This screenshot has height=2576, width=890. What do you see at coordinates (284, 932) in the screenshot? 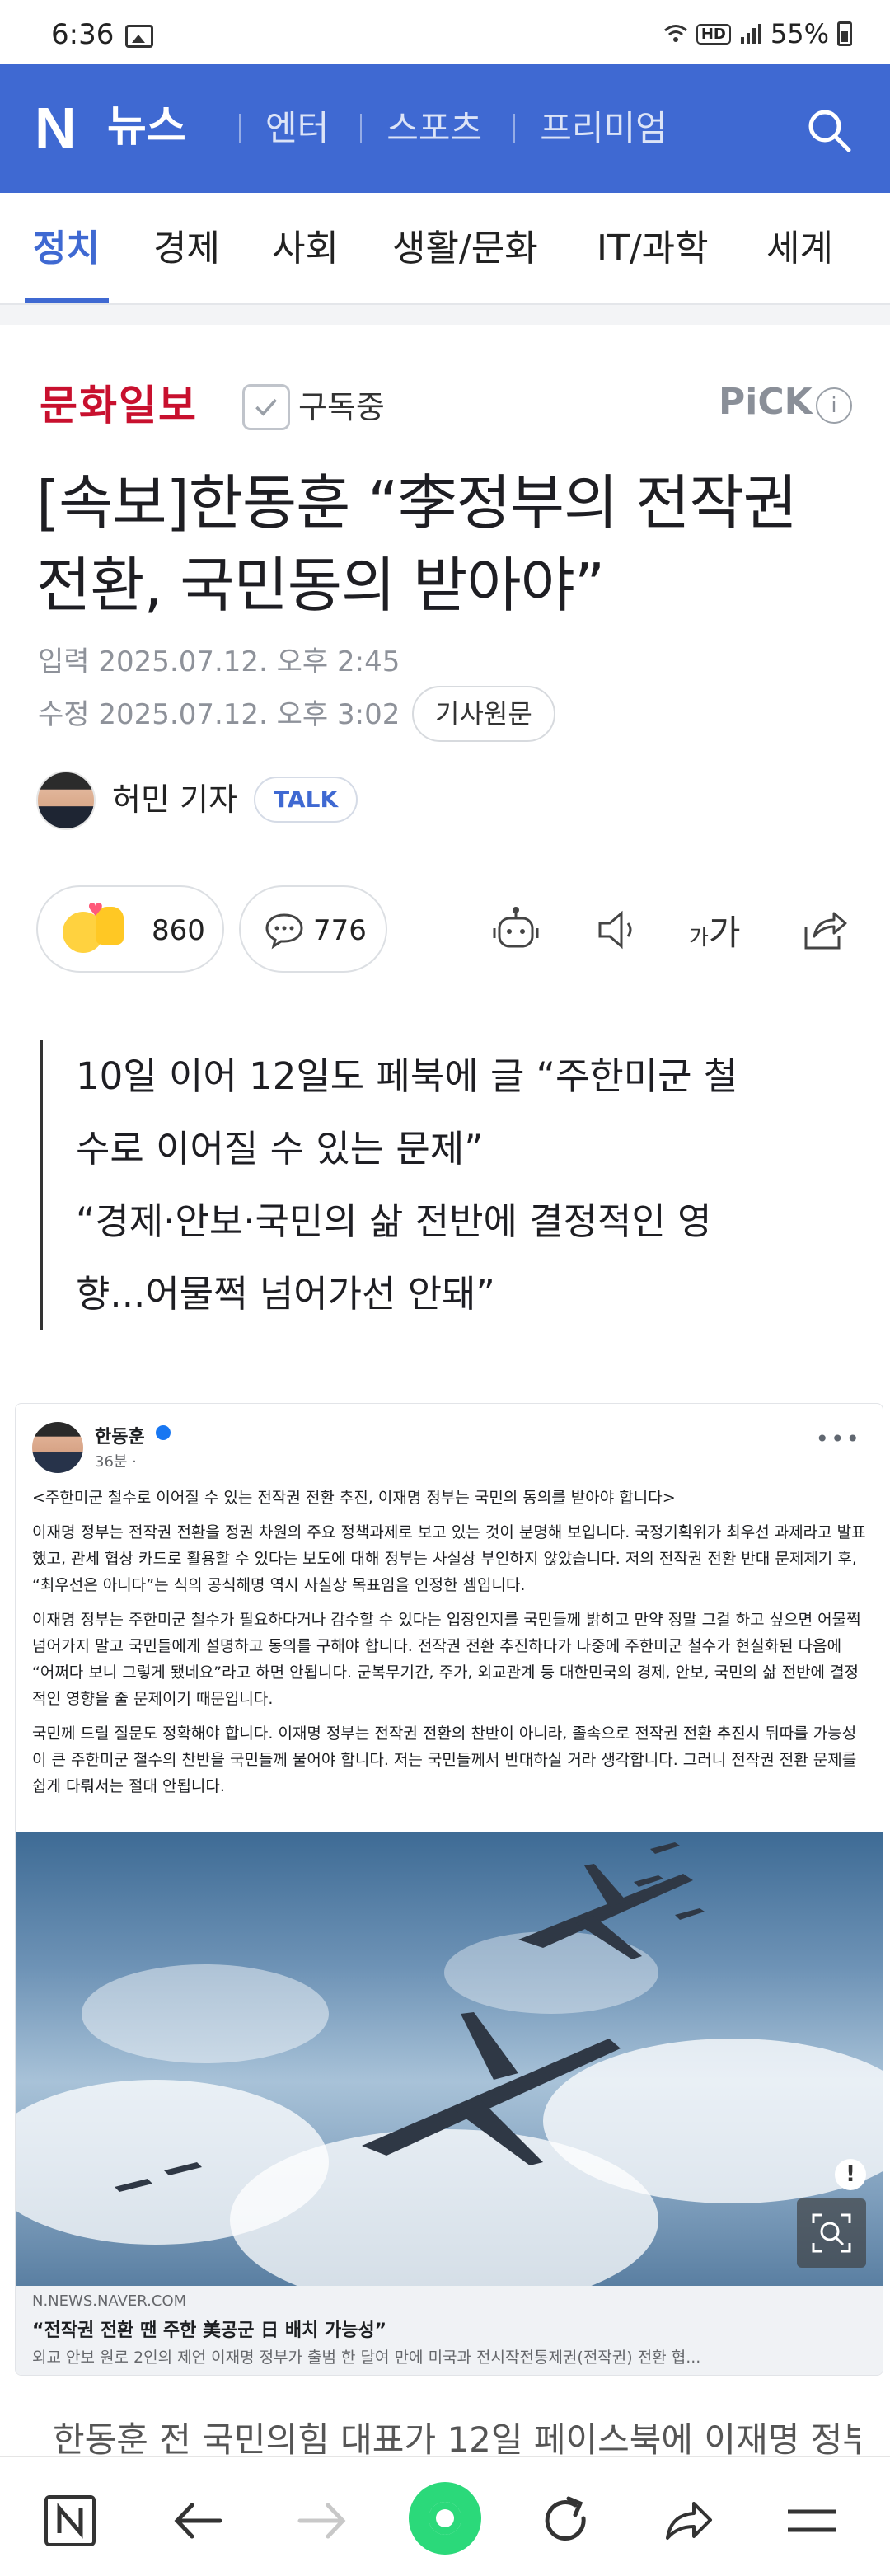
I see `comment-icon` at bounding box center [284, 932].